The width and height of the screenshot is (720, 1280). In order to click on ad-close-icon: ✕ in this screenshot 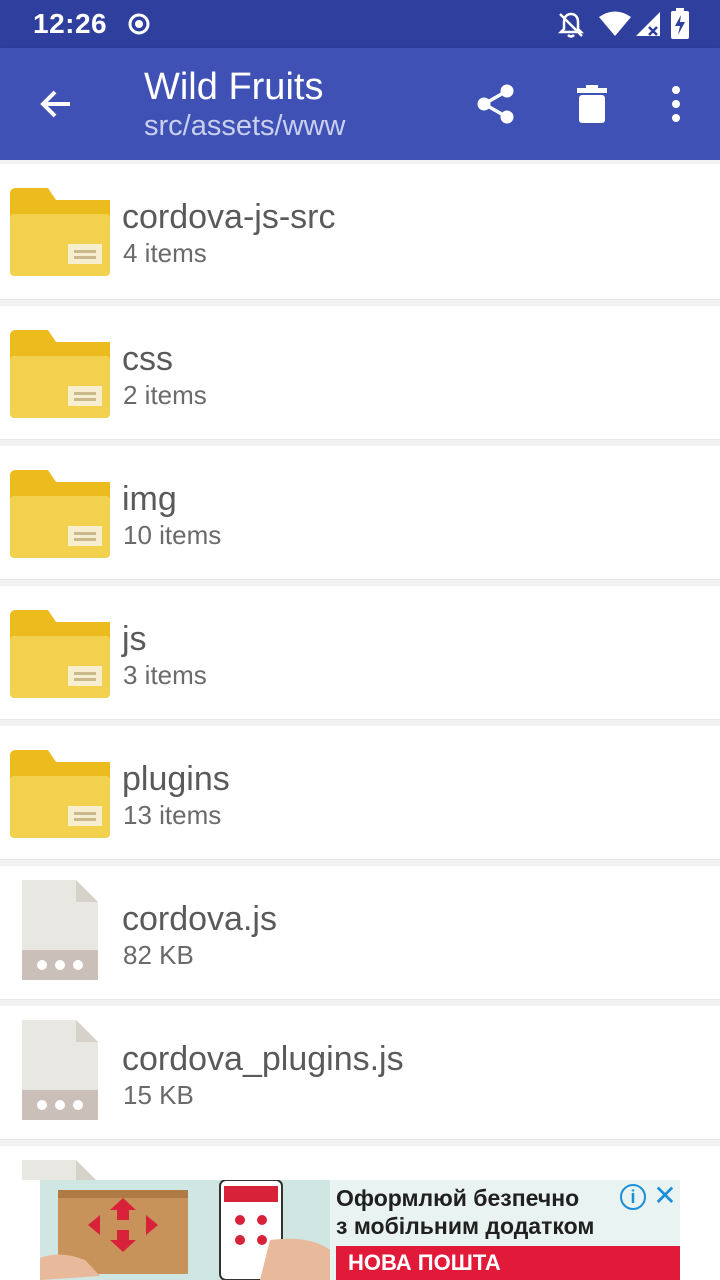, I will do `click(665, 1196)`.